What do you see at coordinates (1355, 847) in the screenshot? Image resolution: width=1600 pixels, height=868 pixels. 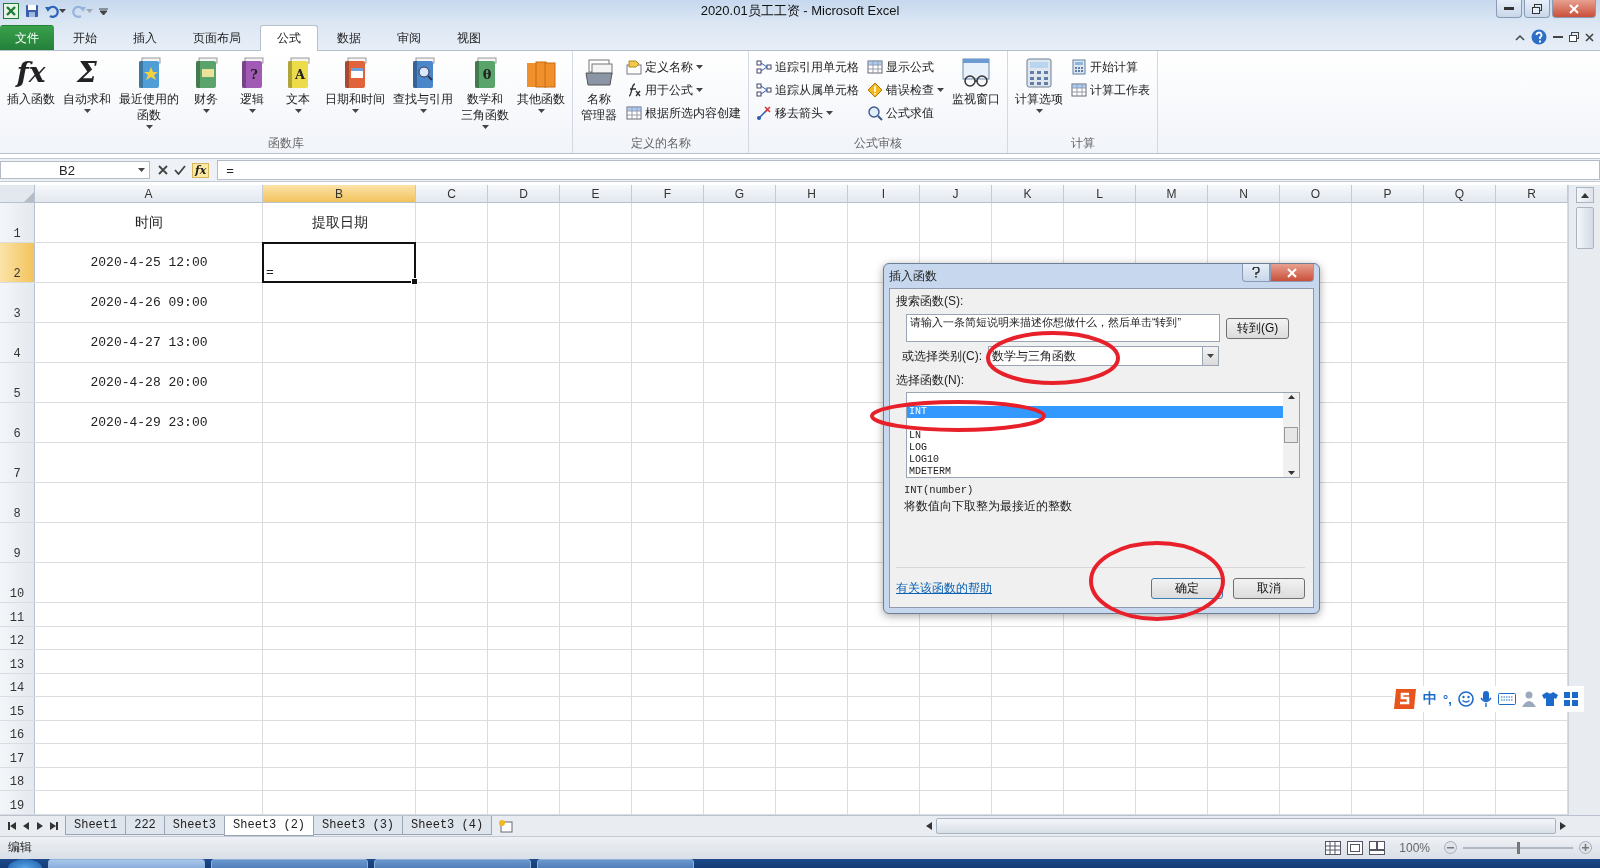 I see `page-layout-icon` at bounding box center [1355, 847].